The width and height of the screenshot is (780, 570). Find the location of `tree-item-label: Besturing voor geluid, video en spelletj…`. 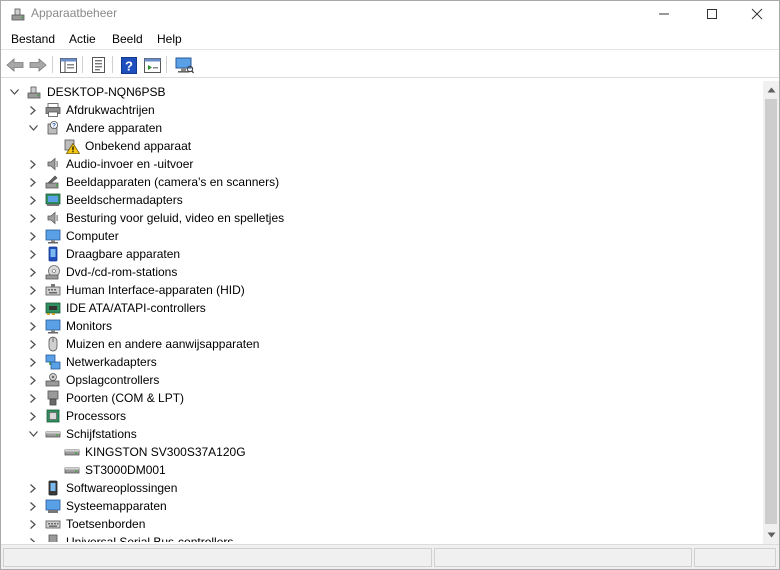

tree-item-label: Besturing voor geluid, video en spelletj… is located at coordinates (175, 218).